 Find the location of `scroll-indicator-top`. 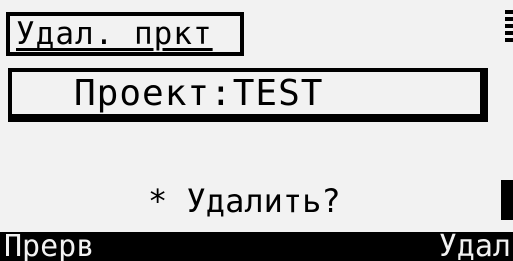

scroll-indicator-top is located at coordinates (509, 27).